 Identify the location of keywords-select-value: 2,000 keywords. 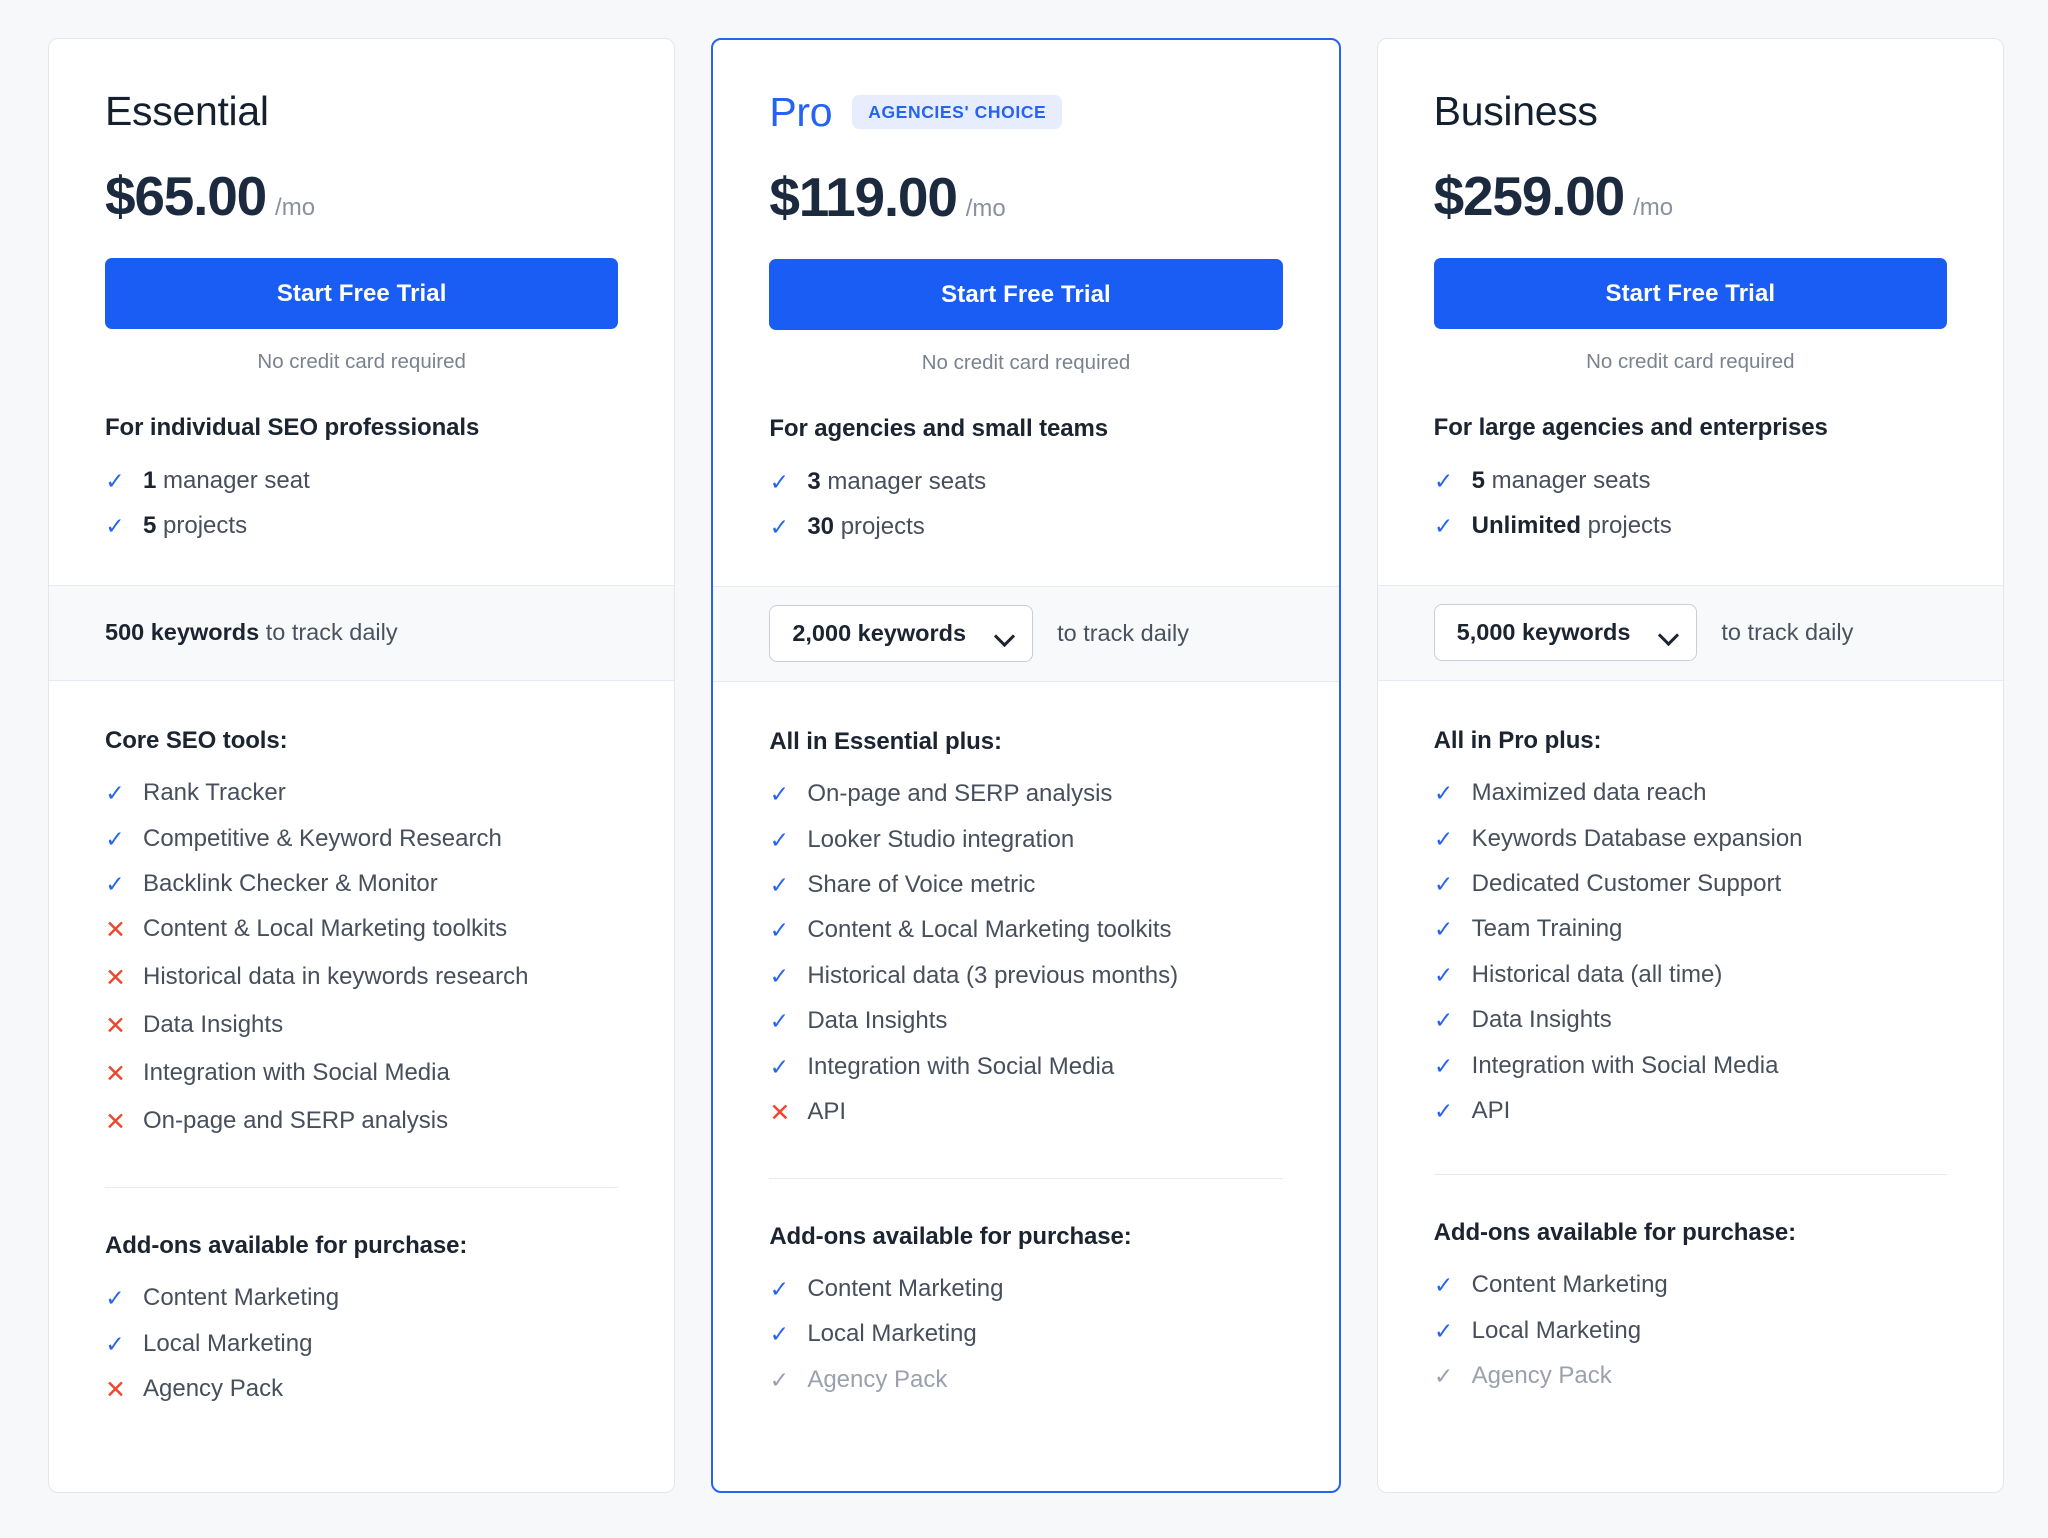
(879, 633).